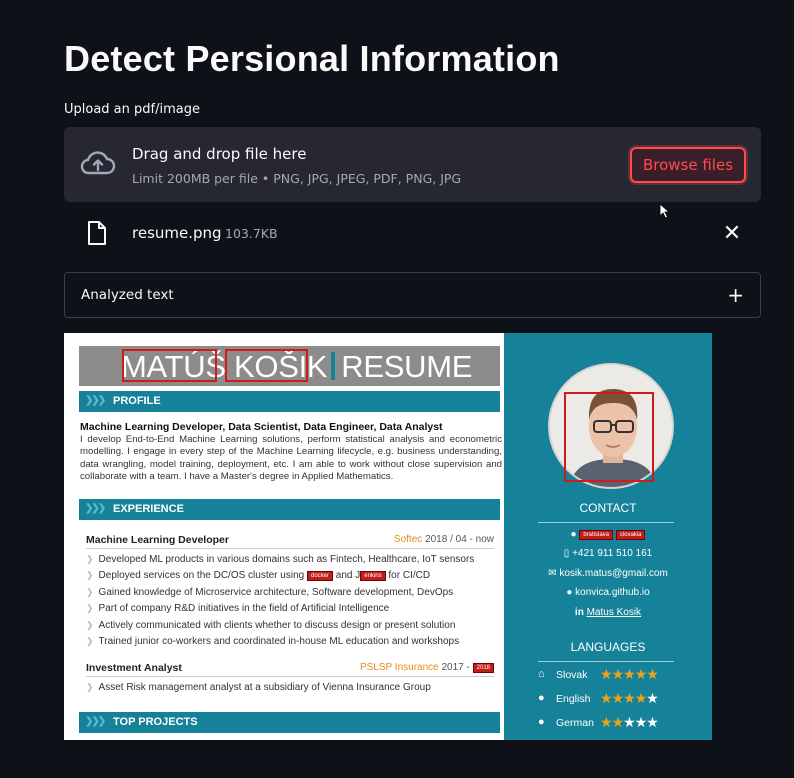 The image size is (794, 778). What do you see at coordinates (333, 366) in the screenshot?
I see `header-divider` at bounding box center [333, 366].